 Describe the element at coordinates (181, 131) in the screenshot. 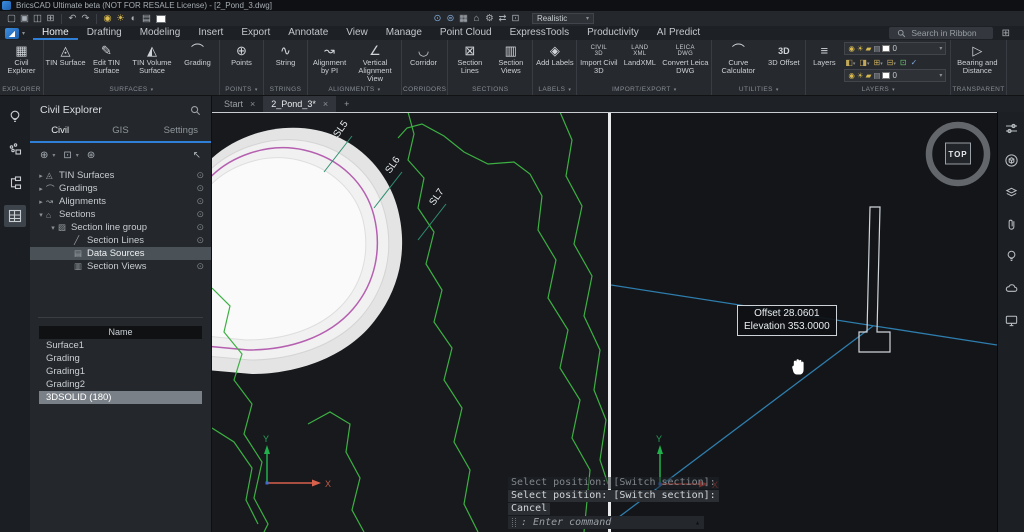

I see `tab-settings: Settings` at that location.